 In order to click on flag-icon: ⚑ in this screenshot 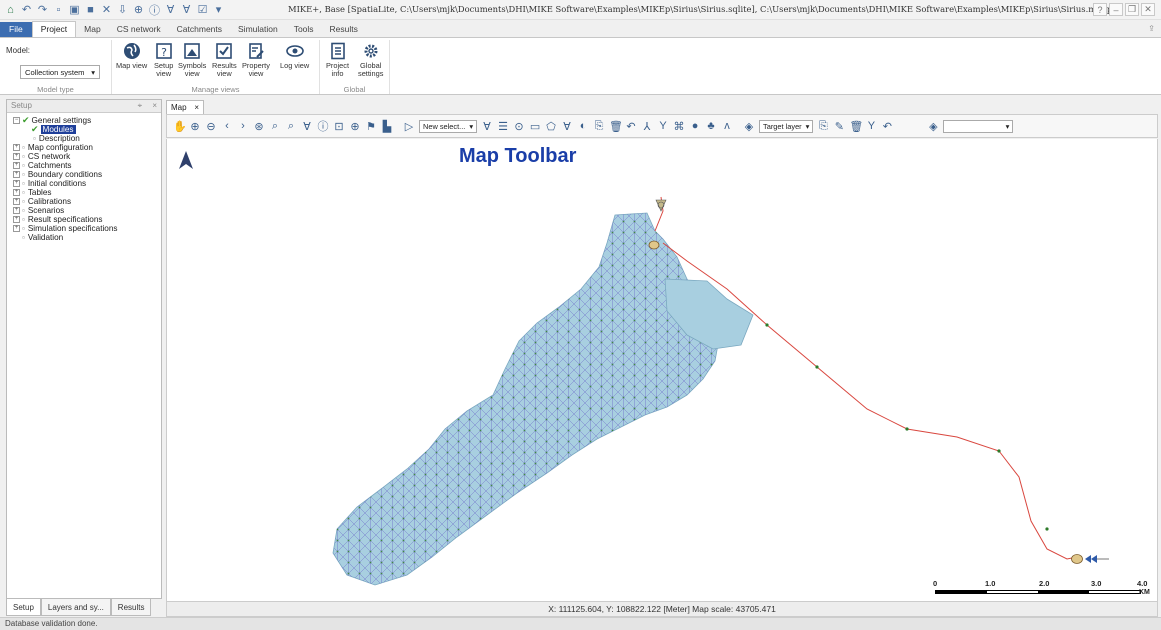, I will do `click(371, 126)`.